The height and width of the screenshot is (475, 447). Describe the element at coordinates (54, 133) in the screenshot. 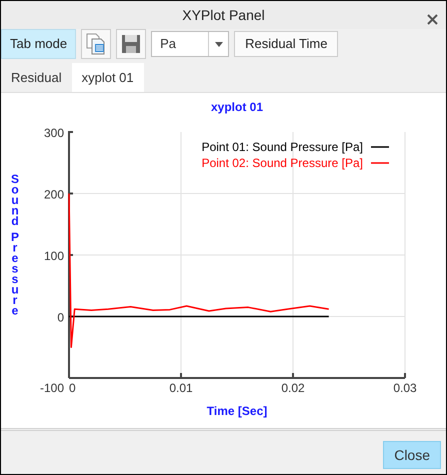

I see `tick-label: 300` at that location.